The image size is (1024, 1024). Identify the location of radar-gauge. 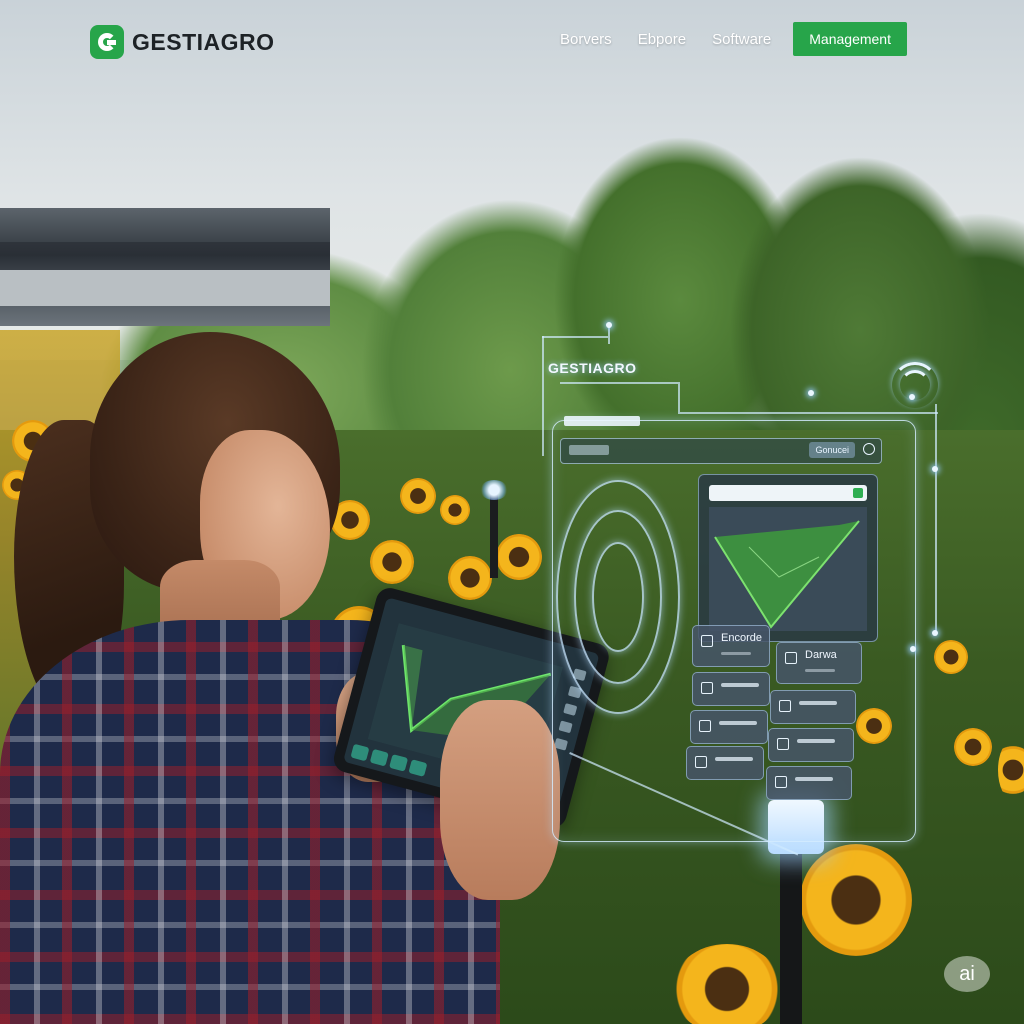
(618, 597).